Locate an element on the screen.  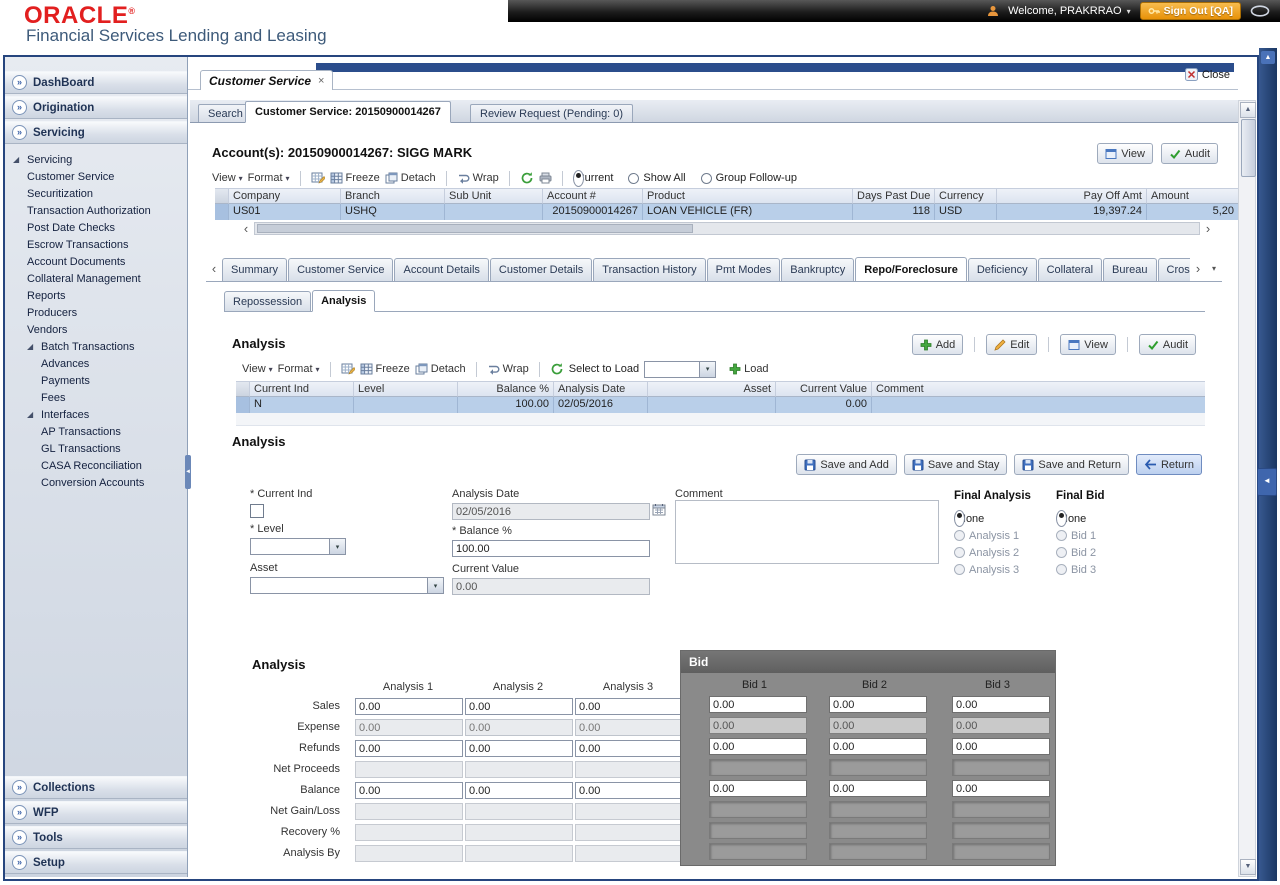
scroll-right-icon: › is located at coordinates (1208, 228).